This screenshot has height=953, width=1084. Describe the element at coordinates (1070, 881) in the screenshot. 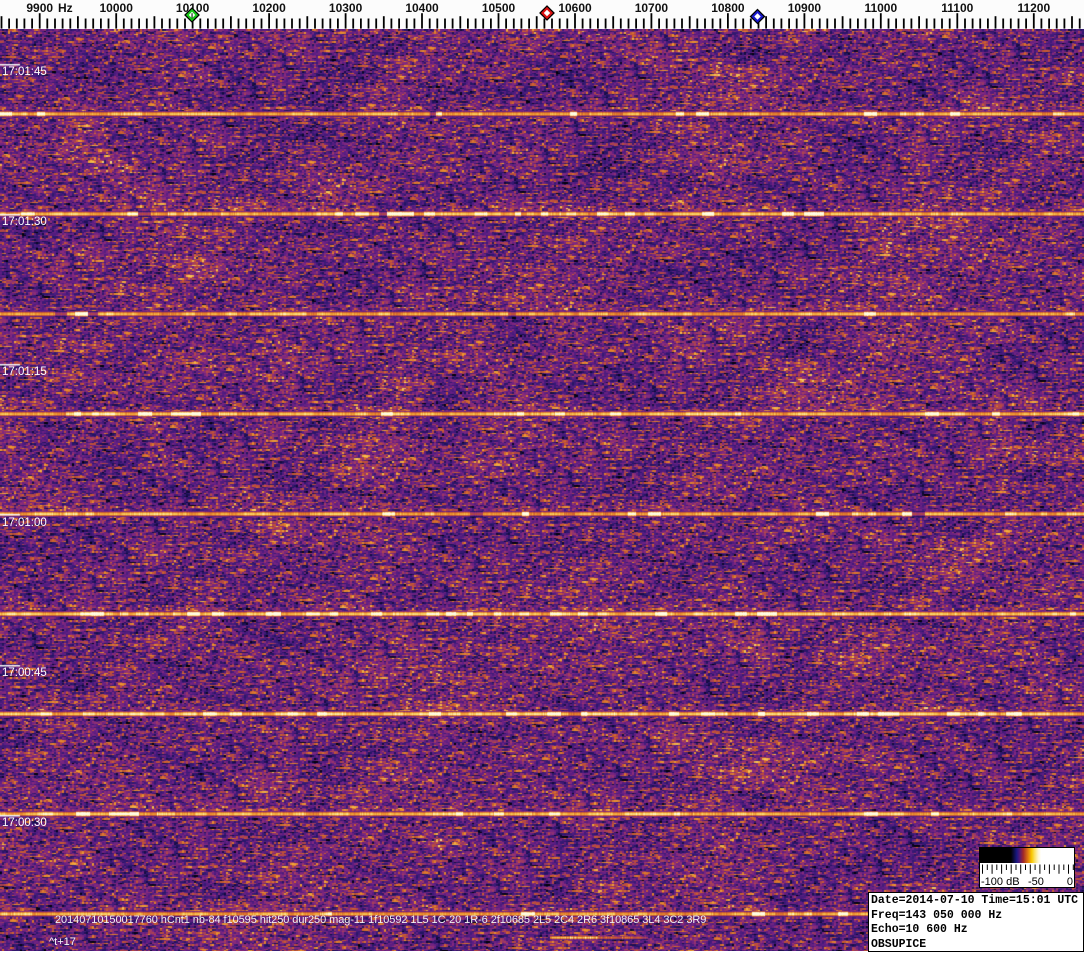

I see `svg-text: 0` at that location.